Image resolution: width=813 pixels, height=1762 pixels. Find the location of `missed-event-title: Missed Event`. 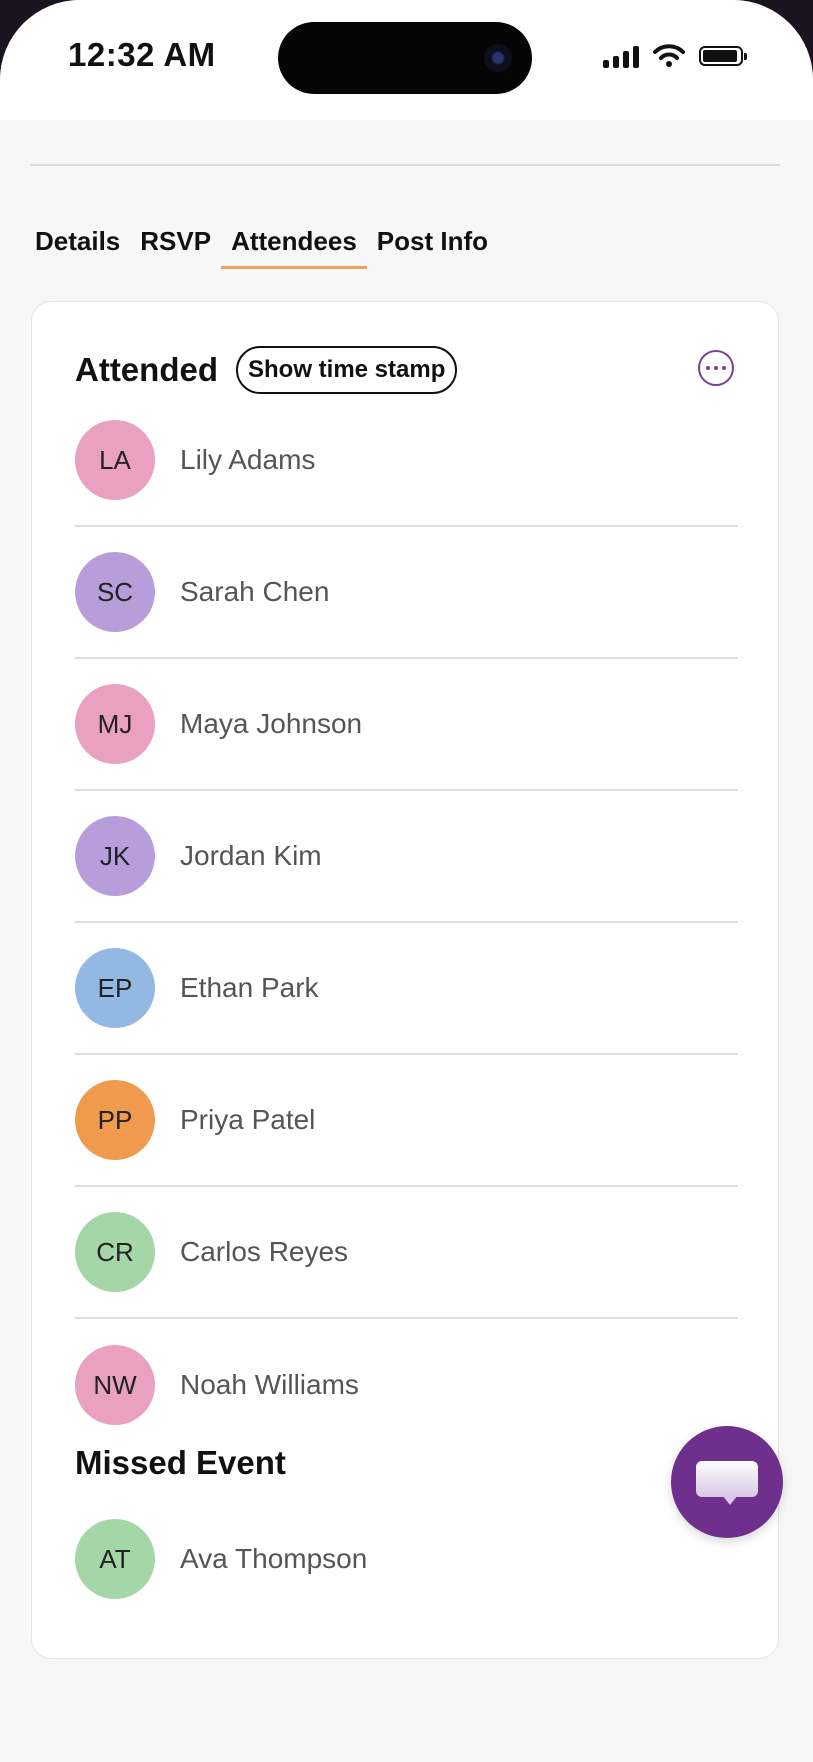

missed-event-title: Missed Event is located at coordinates (180, 1462).